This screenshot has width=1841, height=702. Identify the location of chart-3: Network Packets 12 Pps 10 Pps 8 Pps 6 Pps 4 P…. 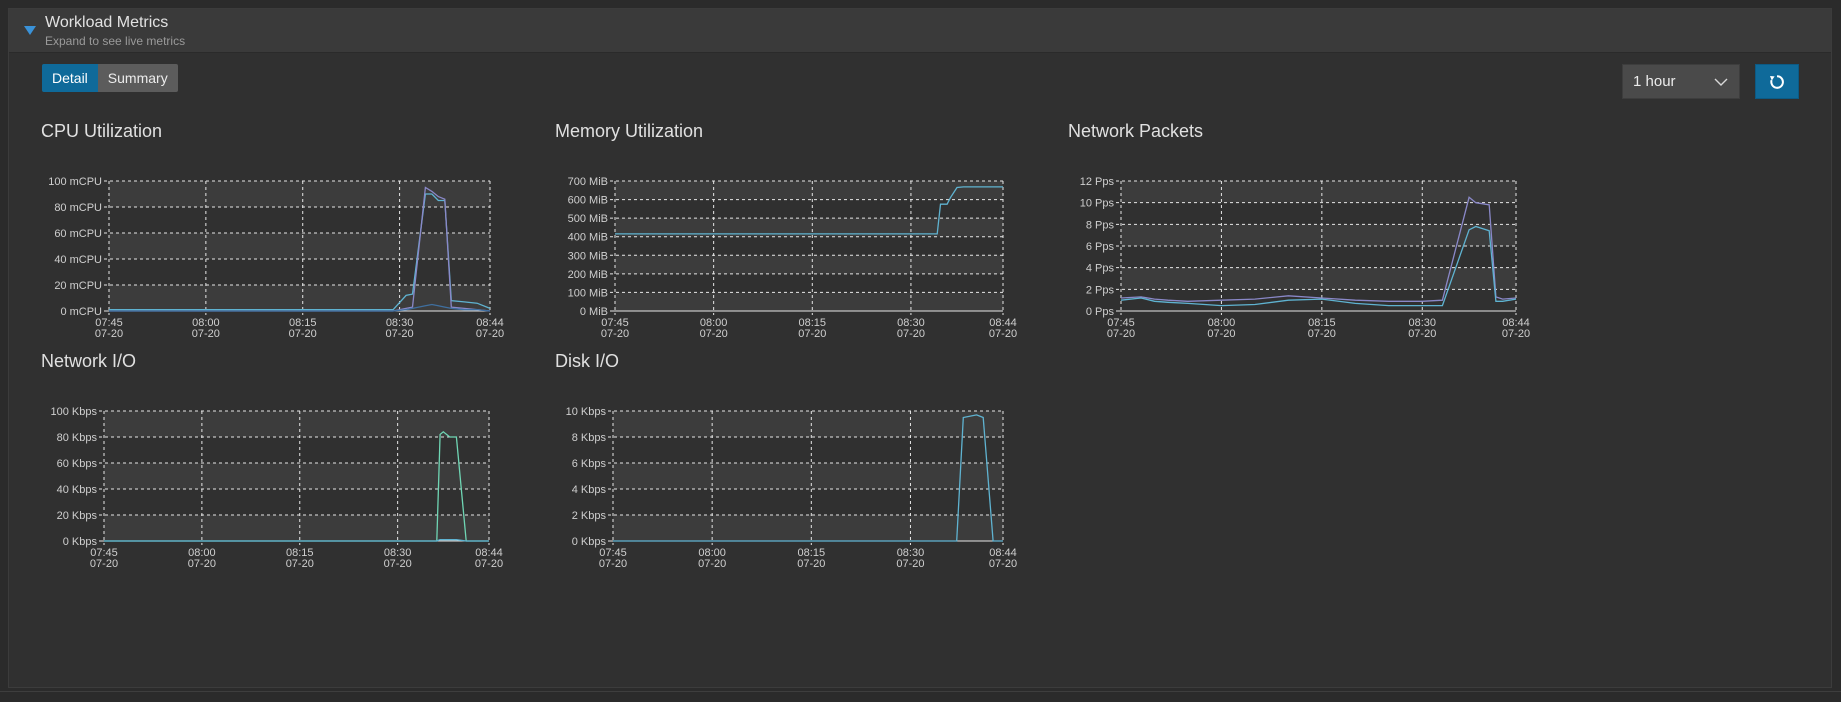
(1348, 241).